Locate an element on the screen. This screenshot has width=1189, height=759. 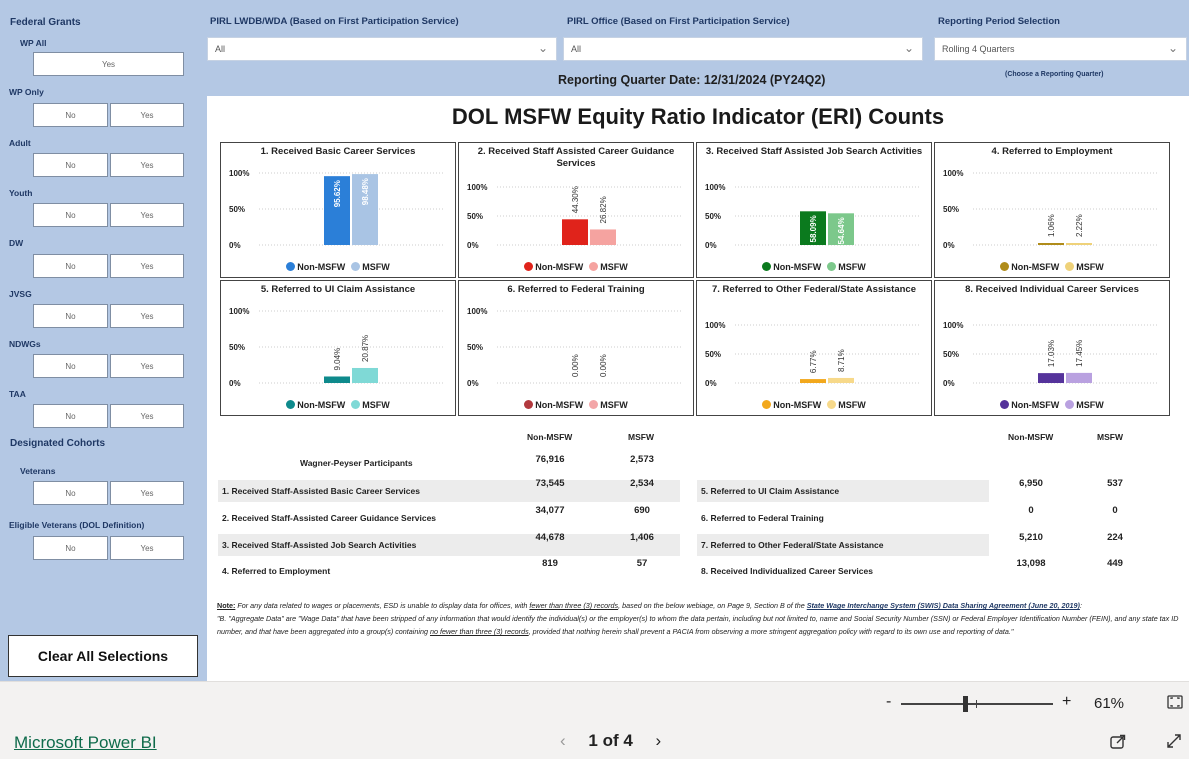
data-label: 44.30% is located at coordinates (575, 199).